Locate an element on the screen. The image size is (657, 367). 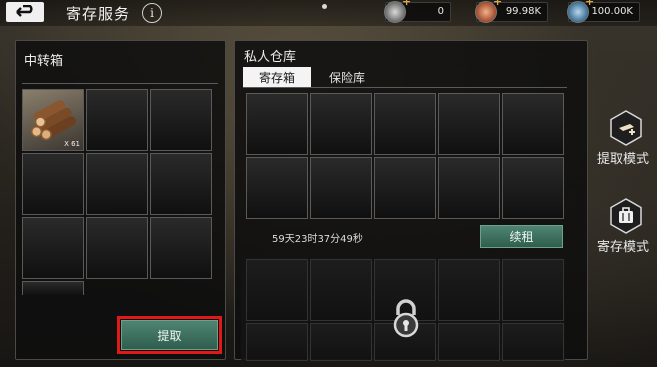
currency-copper: + 99.98K is located at coordinates (511, 11).